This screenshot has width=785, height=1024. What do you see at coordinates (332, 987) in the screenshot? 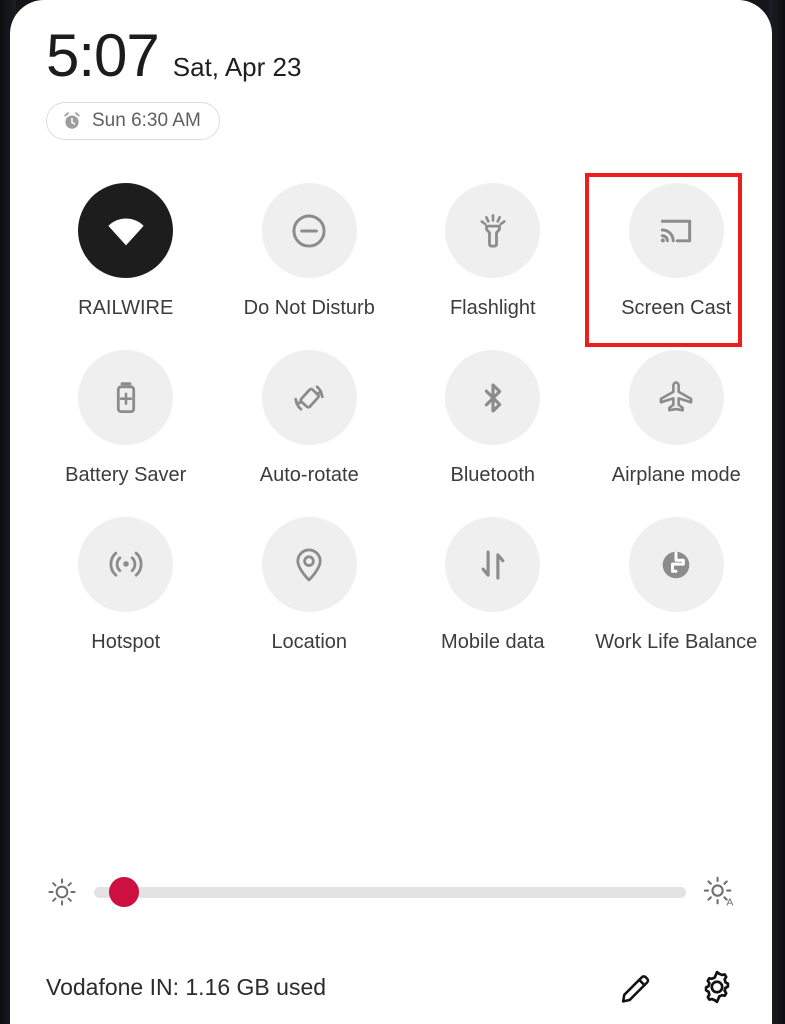
I see `data-usage-label: Vodafone IN: 1.16 GB used` at bounding box center [332, 987].